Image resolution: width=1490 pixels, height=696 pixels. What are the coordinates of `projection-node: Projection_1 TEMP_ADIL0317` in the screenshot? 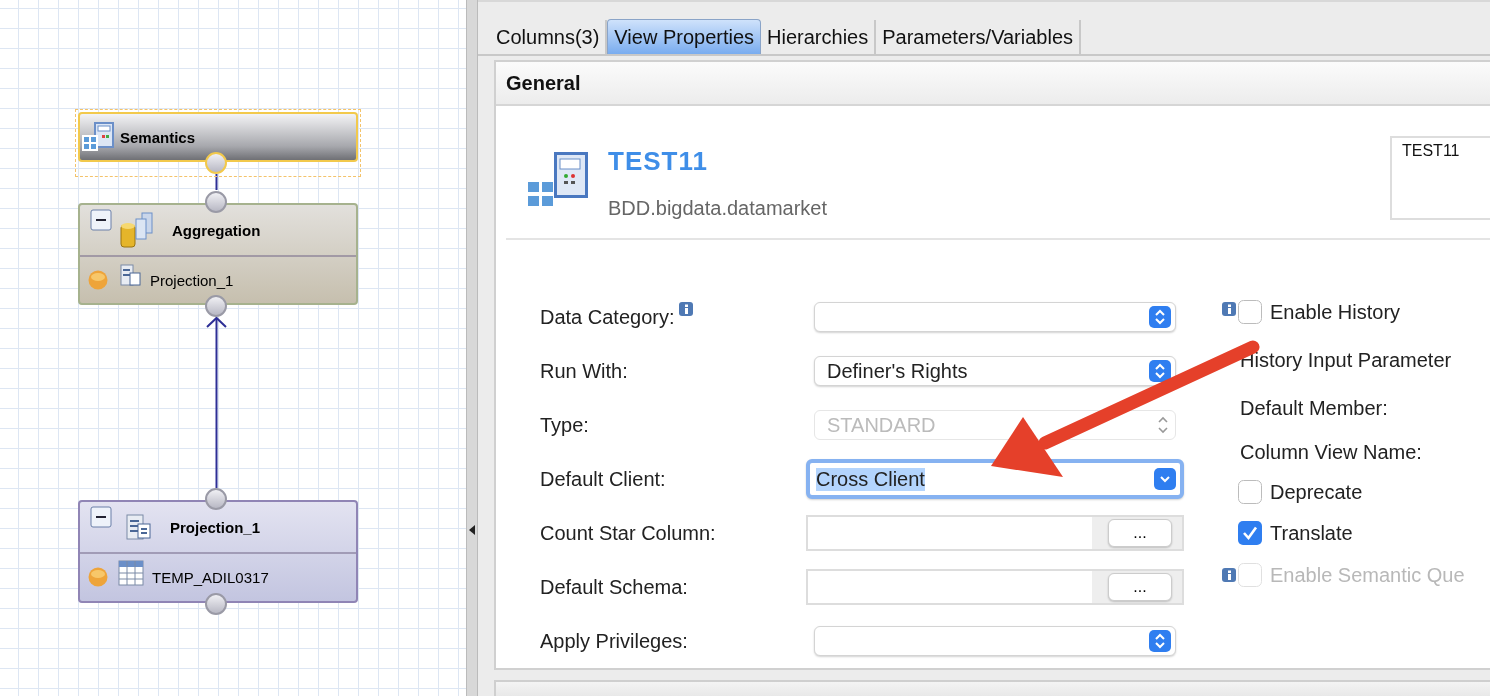 It's located at (218, 551).